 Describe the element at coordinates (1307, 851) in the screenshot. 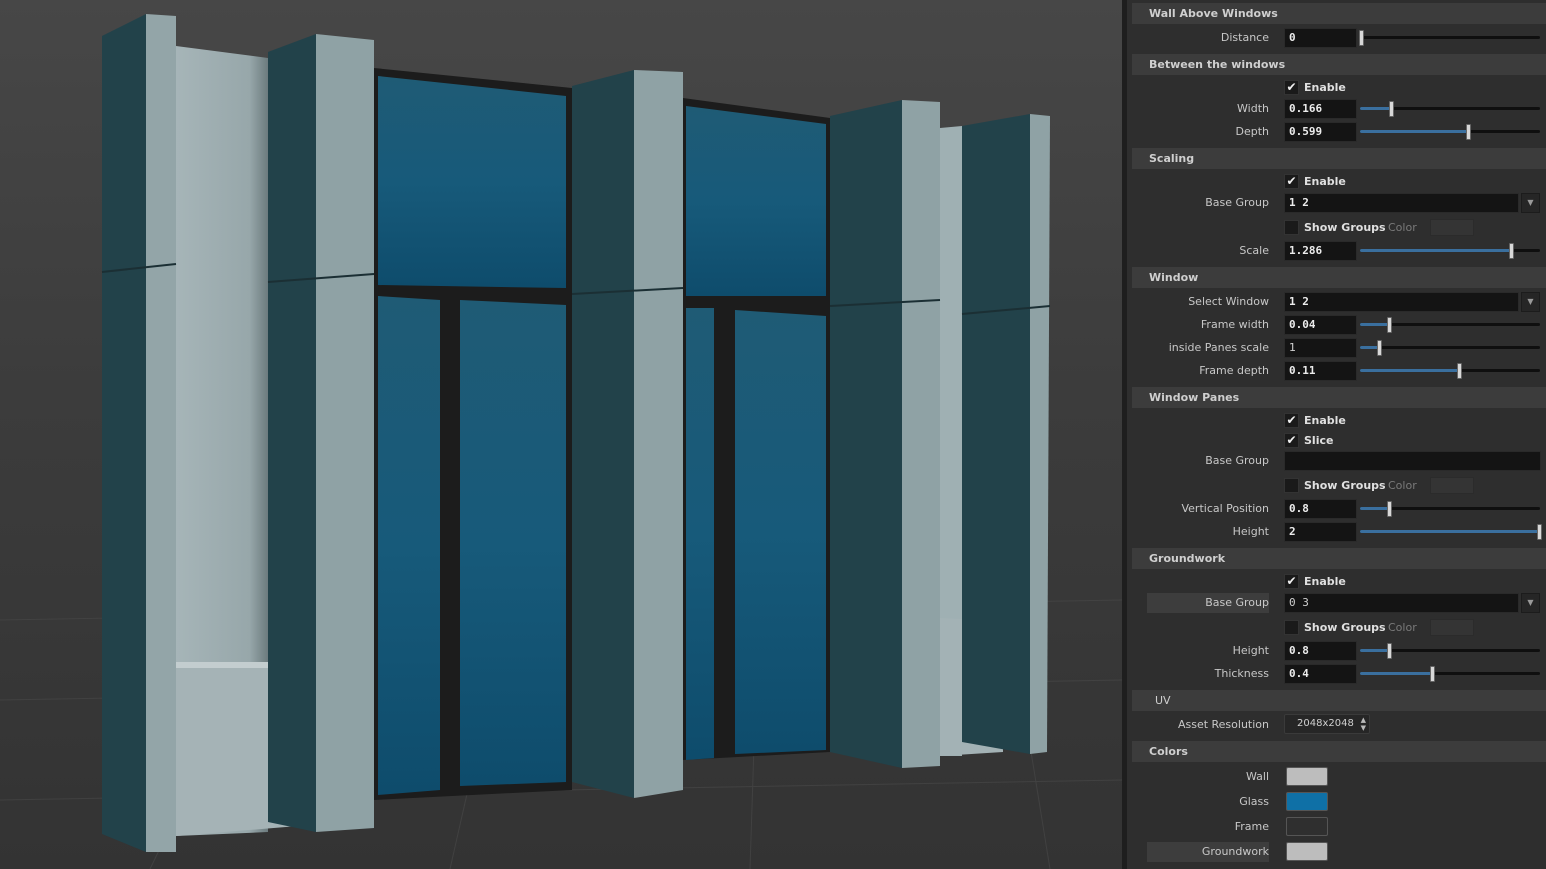

I see `groundwork-color-swatch-row` at that location.